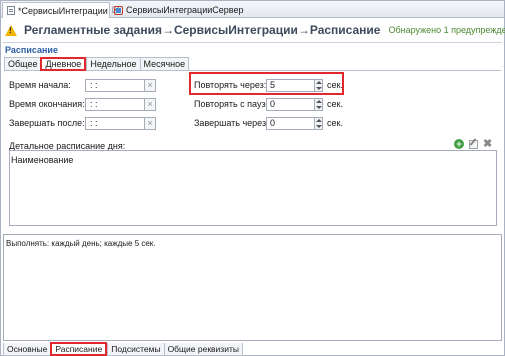 The height and width of the screenshot is (356, 505). What do you see at coordinates (335, 85) in the screenshot?
I see `repeat-every-unit: сек.` at bounding box center [335, 85].